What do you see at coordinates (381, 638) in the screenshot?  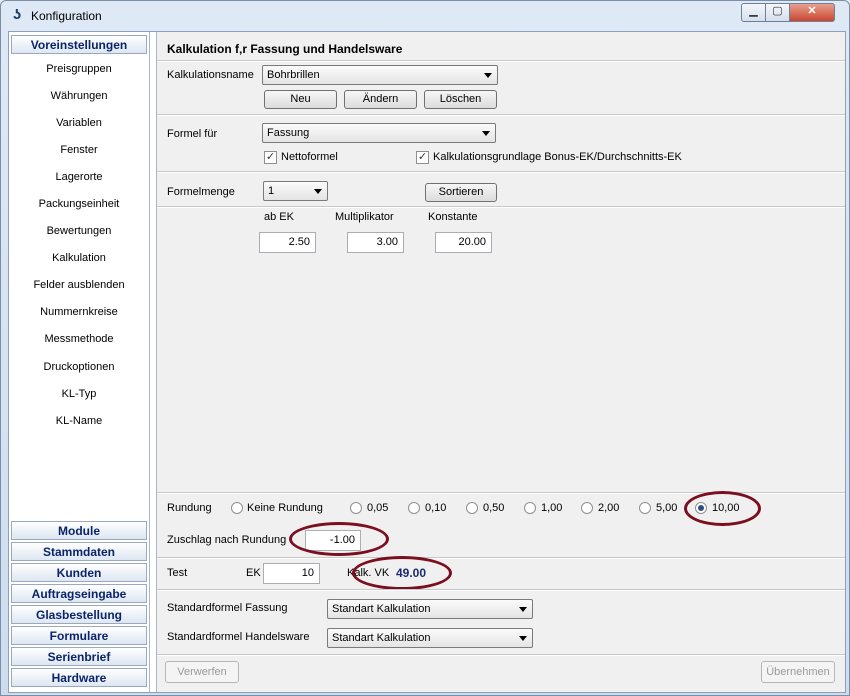 I see `std-handelsware-value: Standart Kalkulation` at bounding box center [381, 638].